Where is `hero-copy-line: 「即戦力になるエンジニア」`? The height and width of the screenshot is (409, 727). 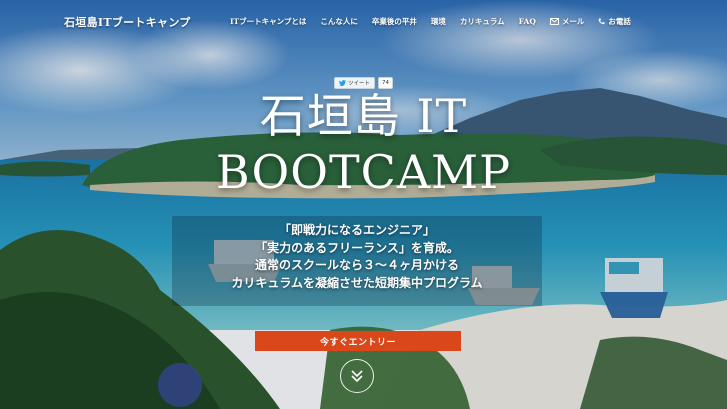 hero-copy-line: 「即戦力になるエンジニア」 is located at coordinates (356, 230).